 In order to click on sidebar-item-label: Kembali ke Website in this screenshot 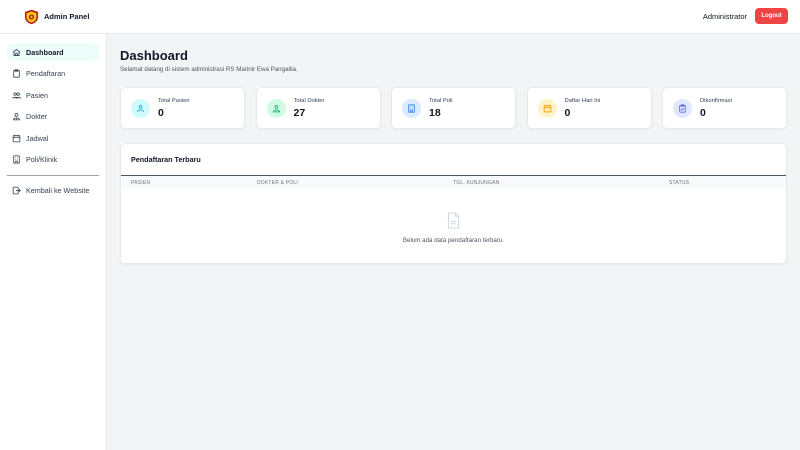, I will do `click(58, 190)`.